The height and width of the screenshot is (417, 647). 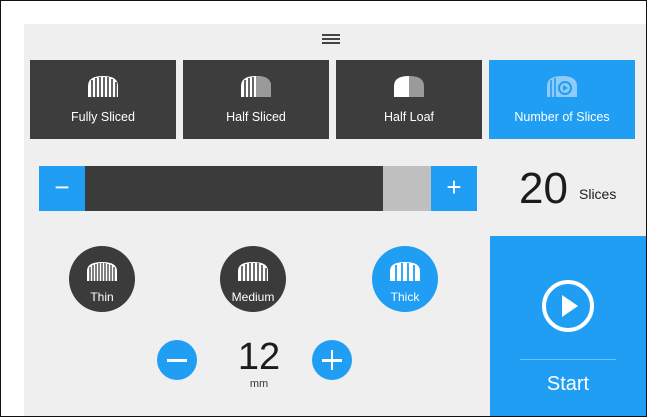 I want to click on thickness-thick-button: Thick, so click(x=405, y=279).